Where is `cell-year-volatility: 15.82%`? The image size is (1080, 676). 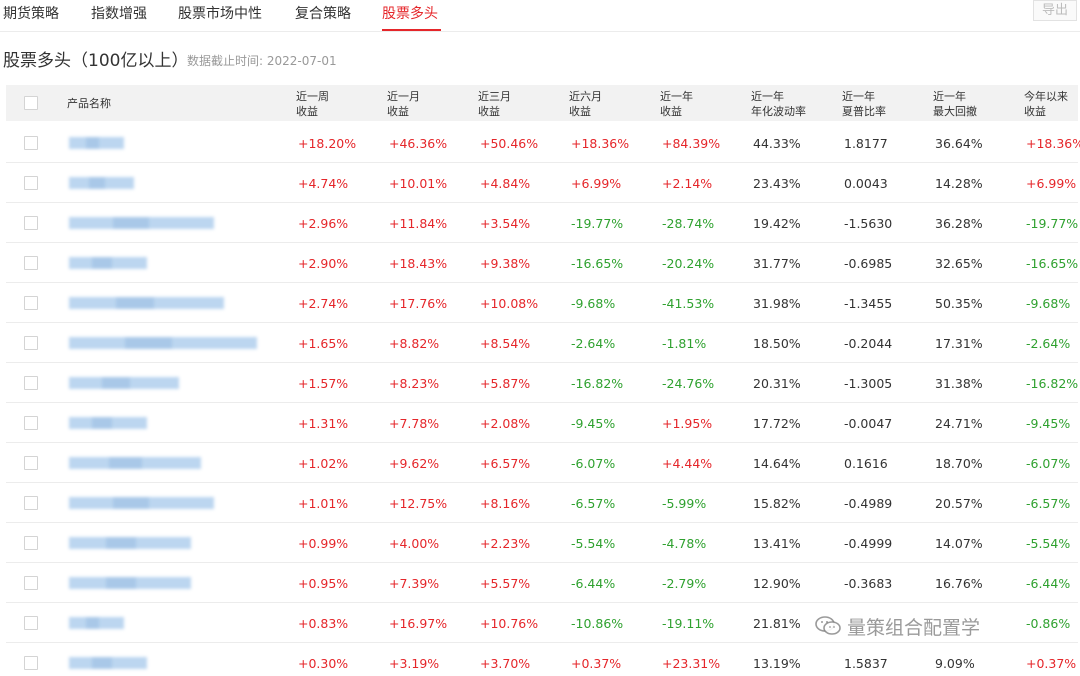 cell-year-volatility: 15.82% is located at coordinates (777, 503).